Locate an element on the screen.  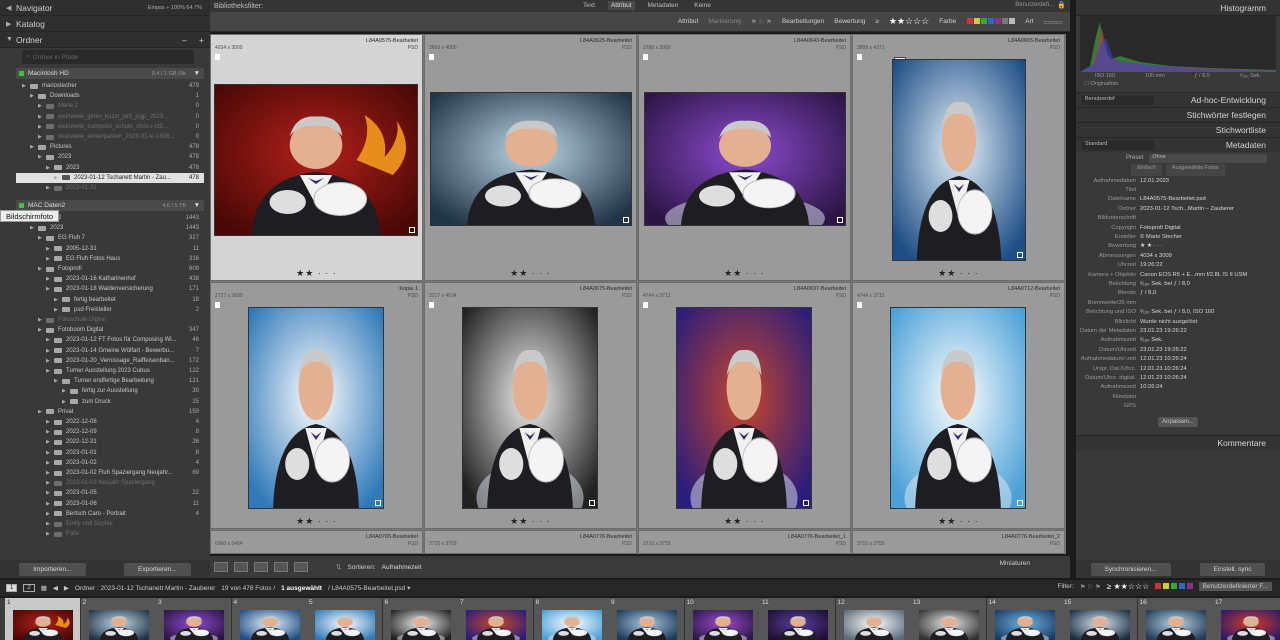
navigator-header: ◀ Navigator Einpas ÷ 100% 64.7% is located at coordinates (105, 8).